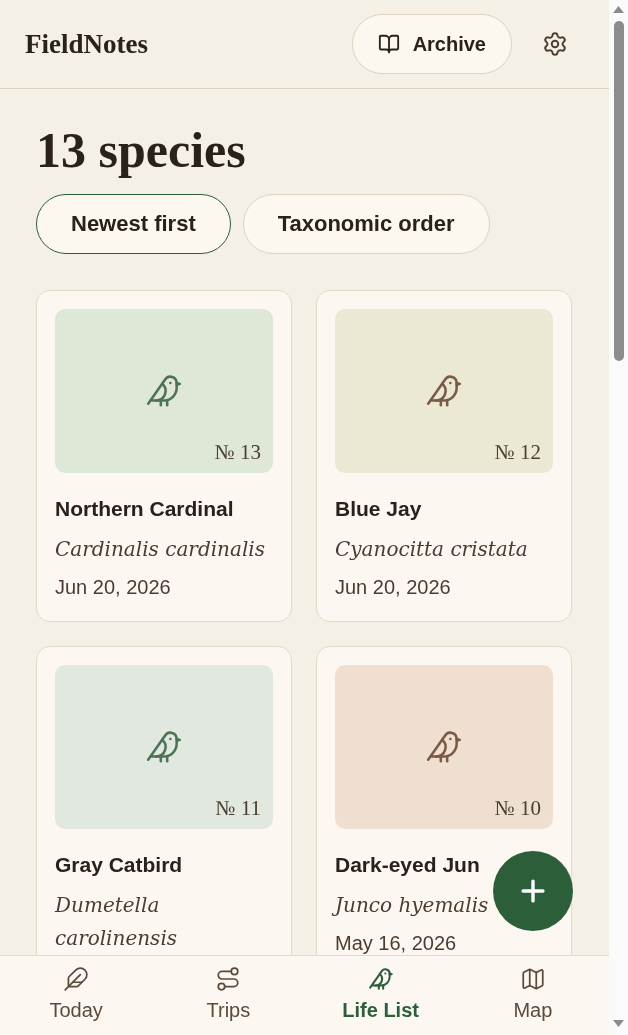 The height and width of the screenshot is (1035, 628). What do you see at coordinates (228, 979) in the screenshot?
I see `route-icon` at bounding box center [228, 979].